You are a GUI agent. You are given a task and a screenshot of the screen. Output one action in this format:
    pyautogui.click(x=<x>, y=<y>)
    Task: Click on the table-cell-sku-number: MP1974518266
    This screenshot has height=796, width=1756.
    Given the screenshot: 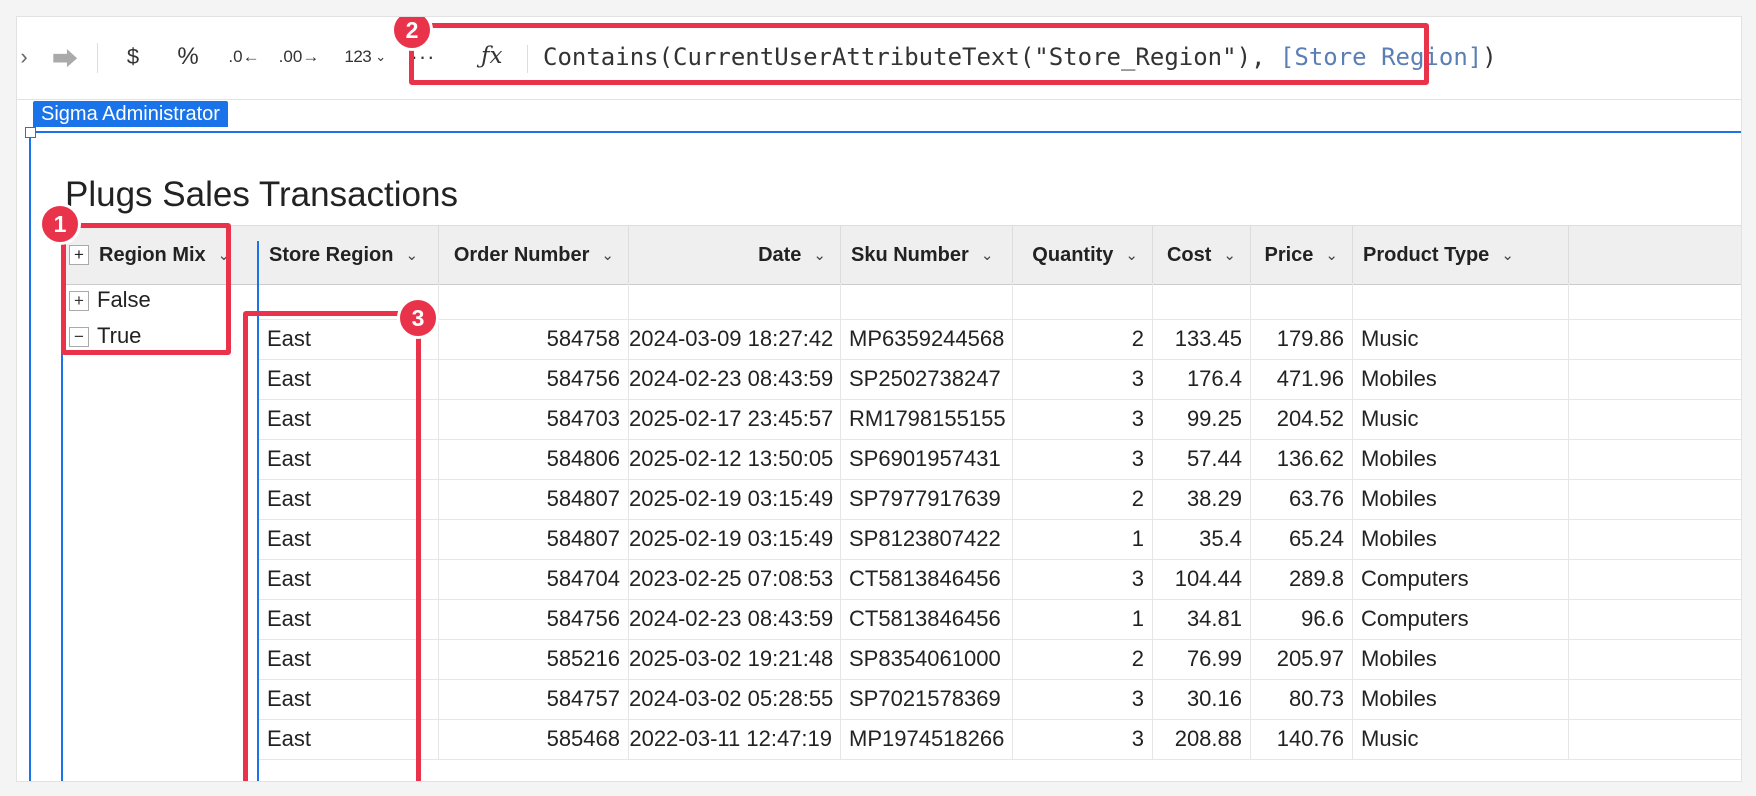 What is the action you would take?
    pyautogui.click(x=927, y=739)
    